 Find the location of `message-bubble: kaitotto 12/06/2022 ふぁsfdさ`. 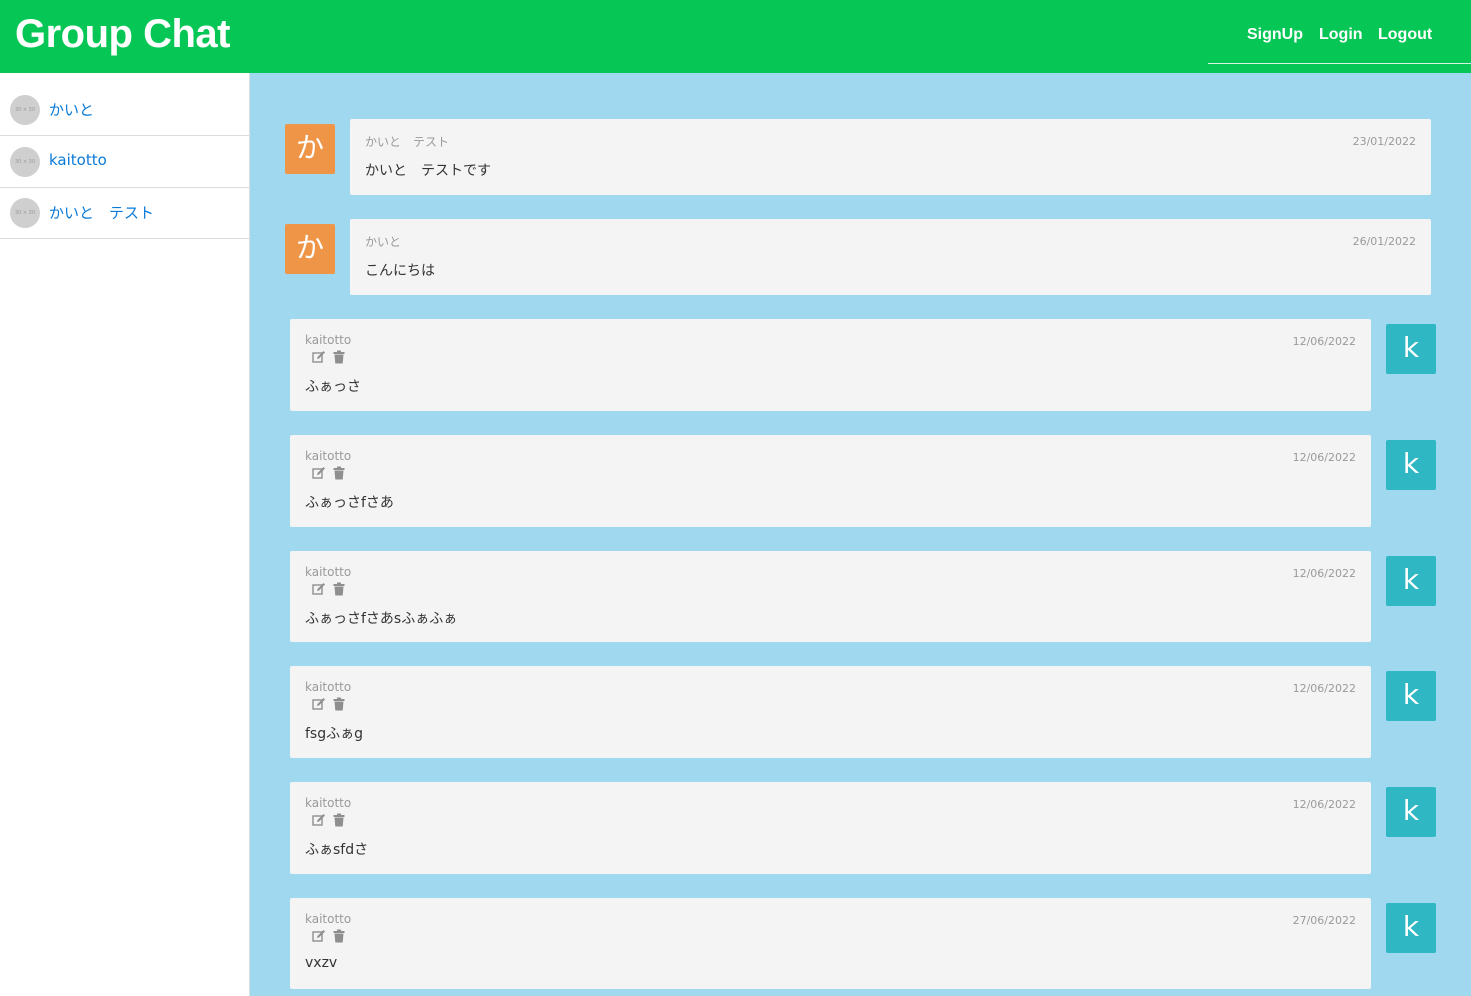

message-bubble: kaitotto 12/06/2022 ふぁsfdさ is located at coordinates (830, 828).